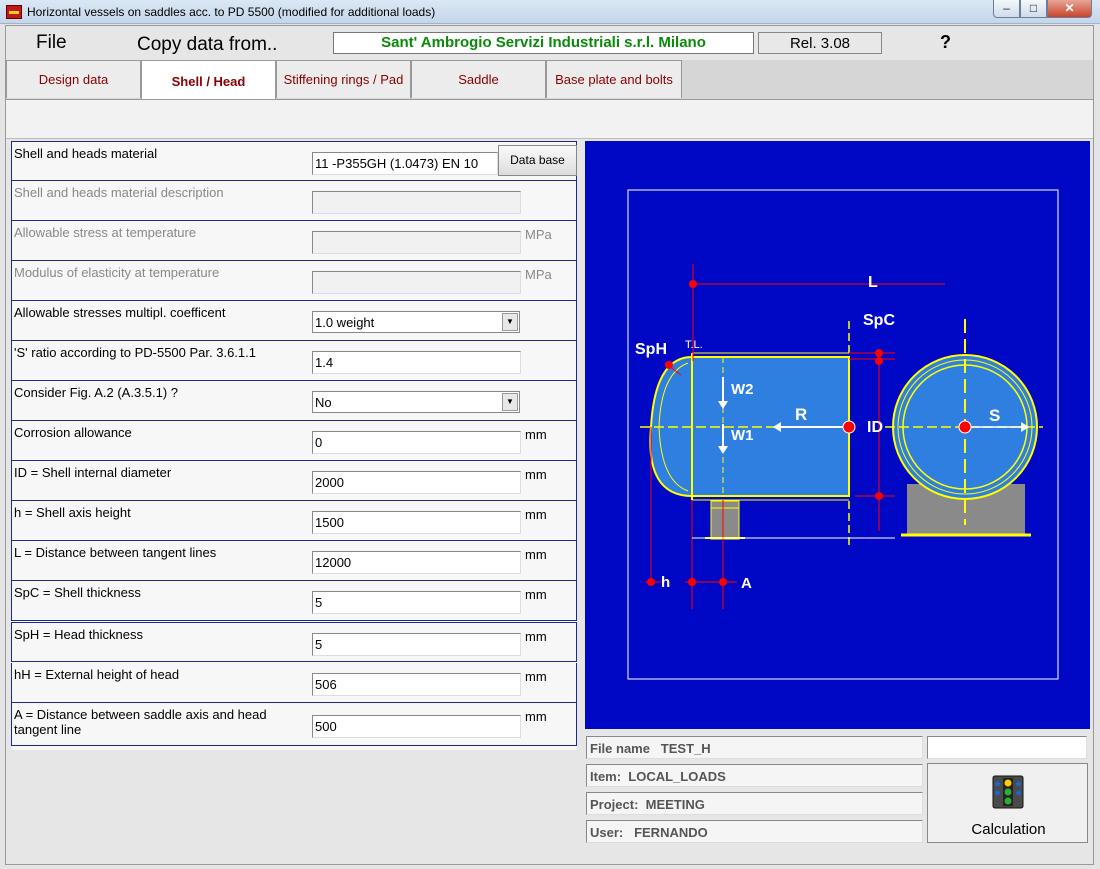 The image size is (1100, 869). Describe the element at coordinates (416, 726) in the screenshot. I see `A-input: 500` at that location.